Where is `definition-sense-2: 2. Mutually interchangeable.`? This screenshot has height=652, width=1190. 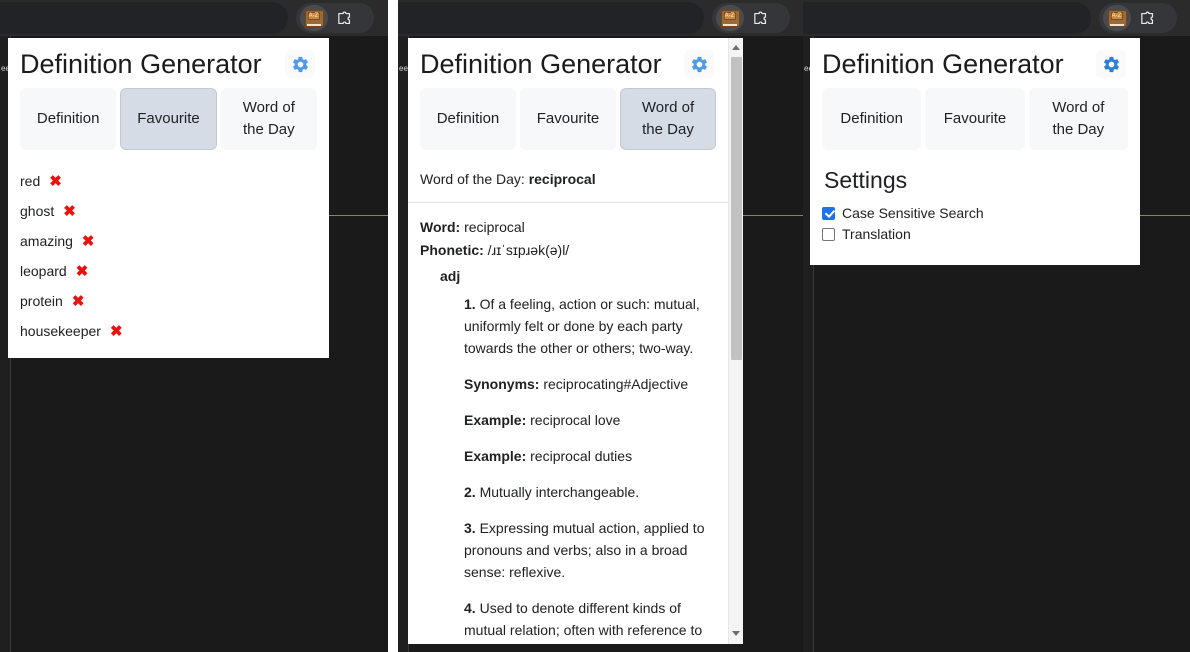
definition-sense-2: 2. Mutually interchangeable. is located at coordinates (589, 492).